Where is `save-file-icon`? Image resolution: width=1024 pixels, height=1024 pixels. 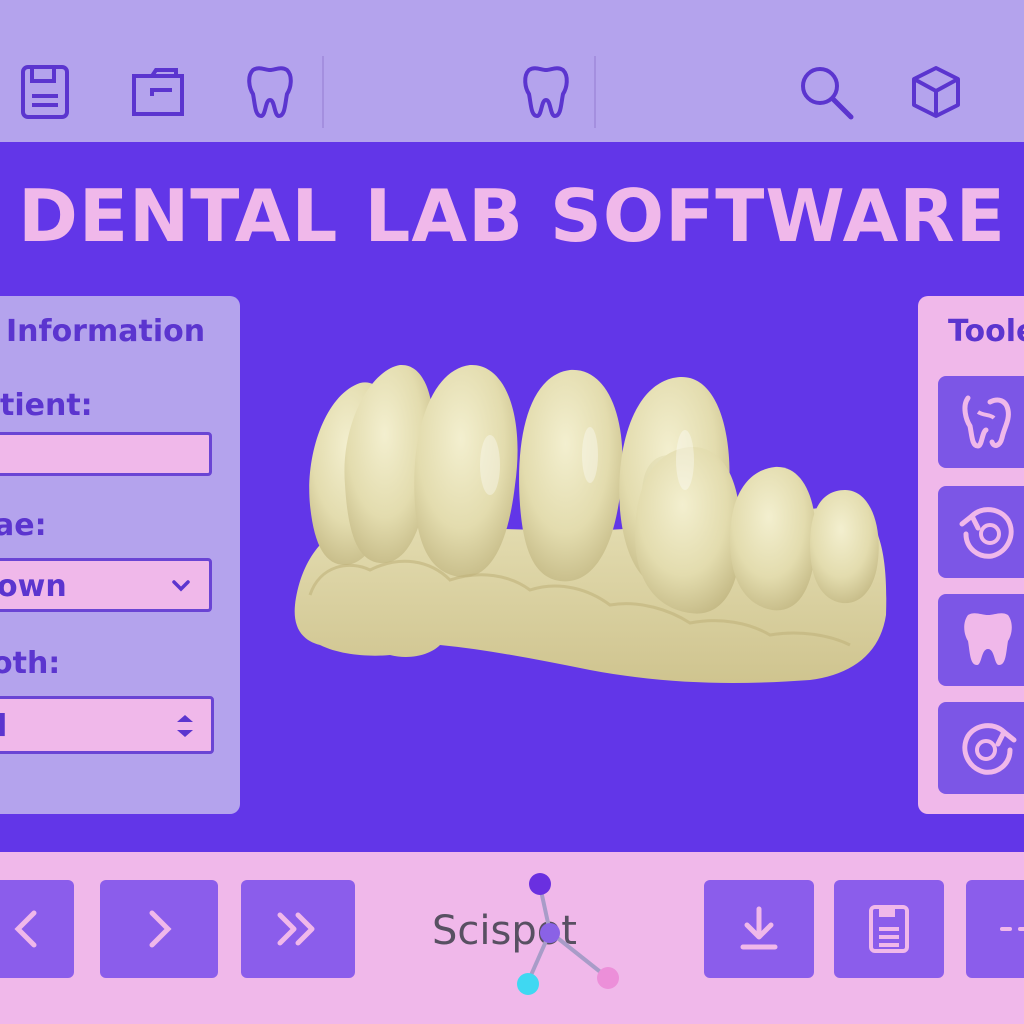 save-file-icon is located at coordinates (889, 929).